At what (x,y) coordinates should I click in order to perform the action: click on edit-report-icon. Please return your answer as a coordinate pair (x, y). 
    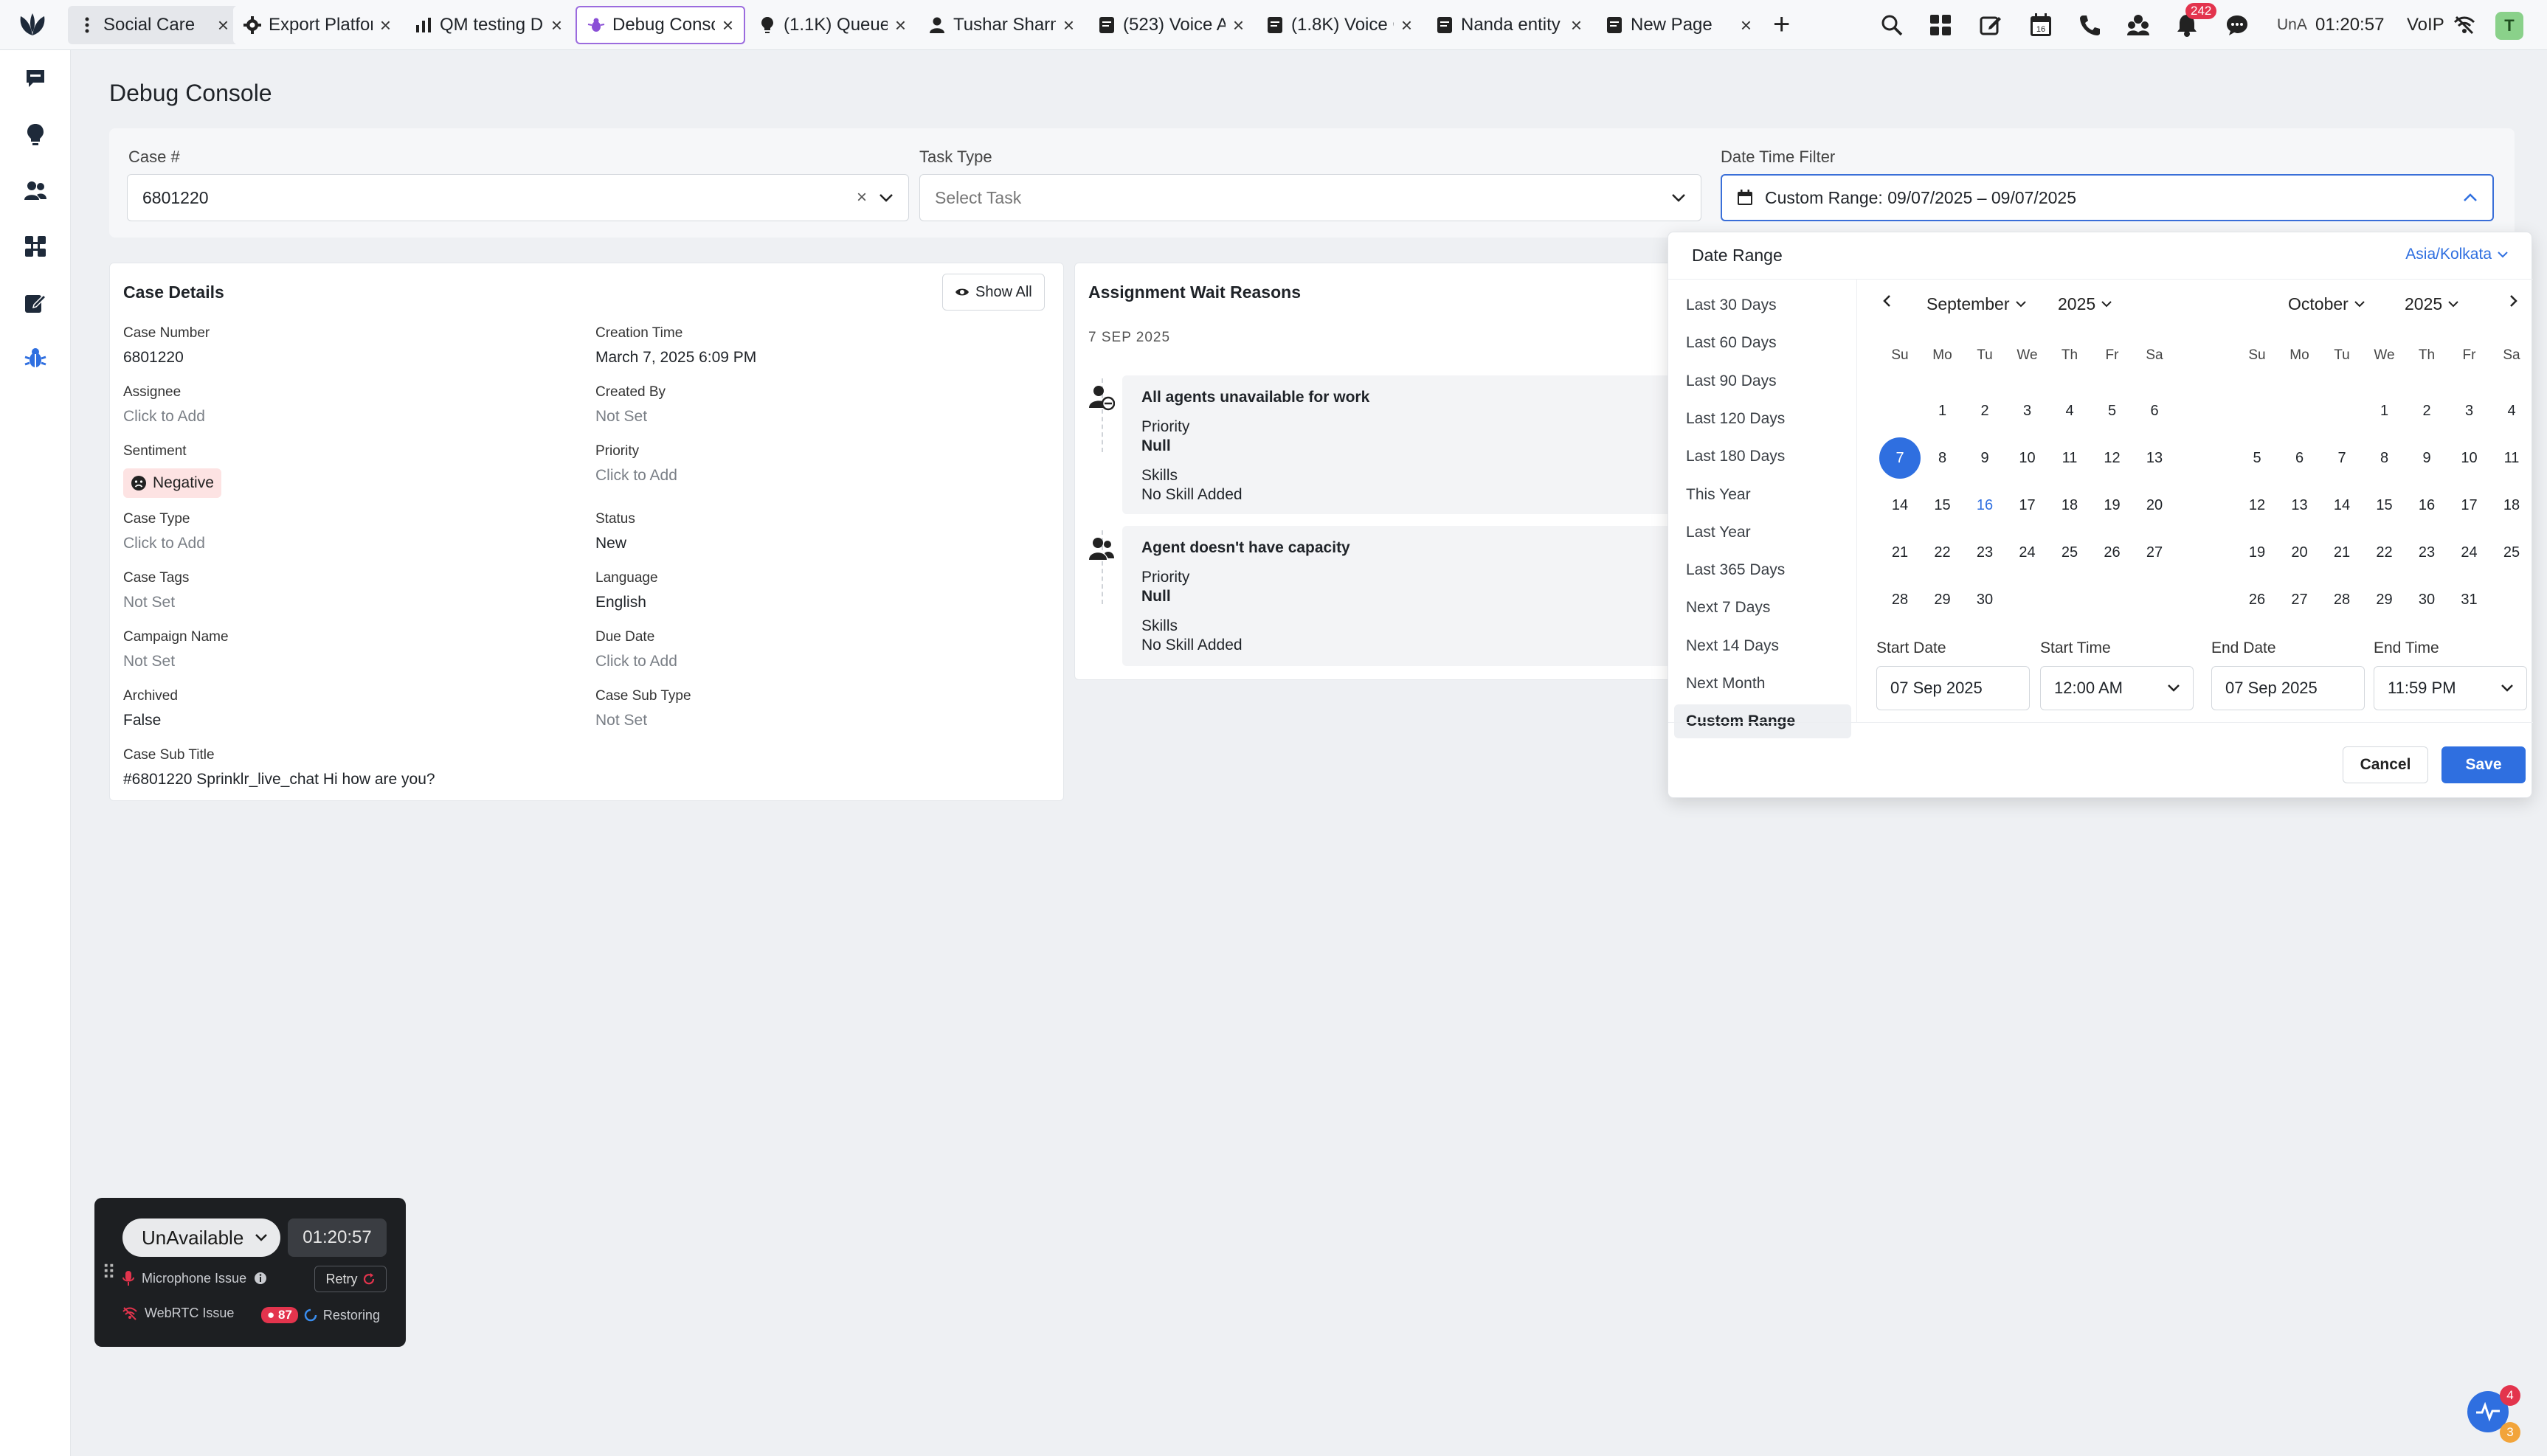
    Looking at the image, I should click on (35, 302).